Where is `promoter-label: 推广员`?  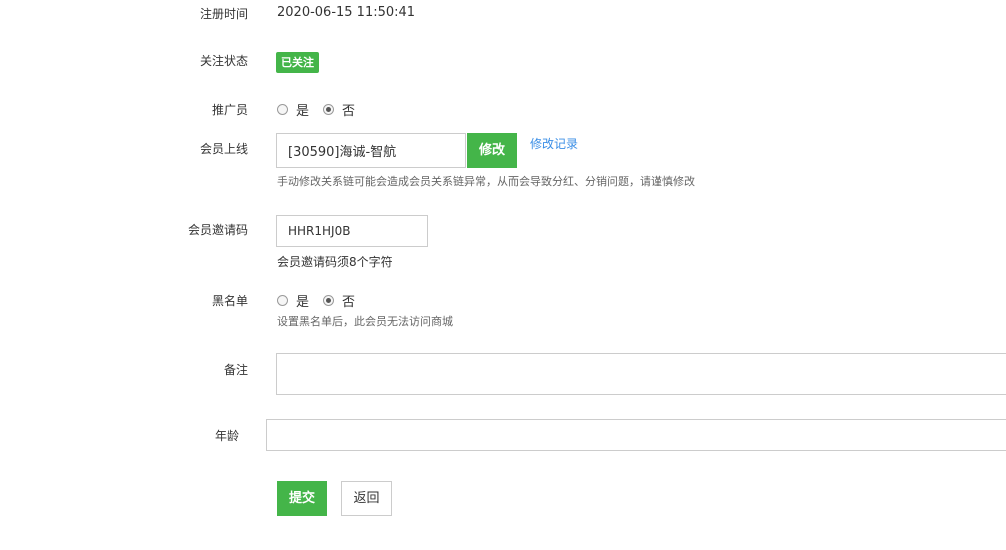
promoter-label: 推广员 is located at coordinates (229, 110).